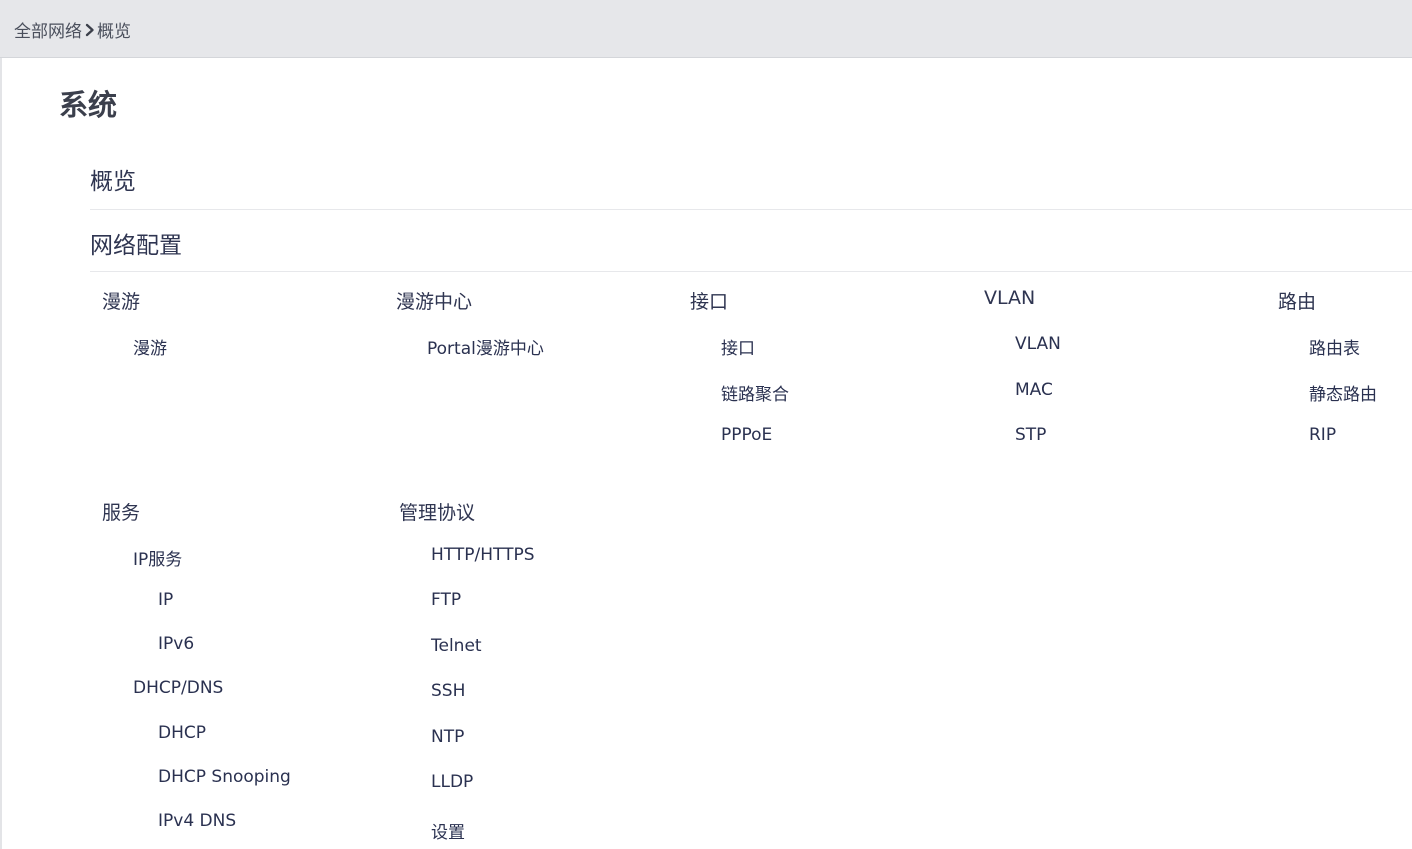  What do you see at coordinates (434, 302) in the screenshot?
I see `category-roaming-center-title: 漫游中心` at bounding box center [434, 302].